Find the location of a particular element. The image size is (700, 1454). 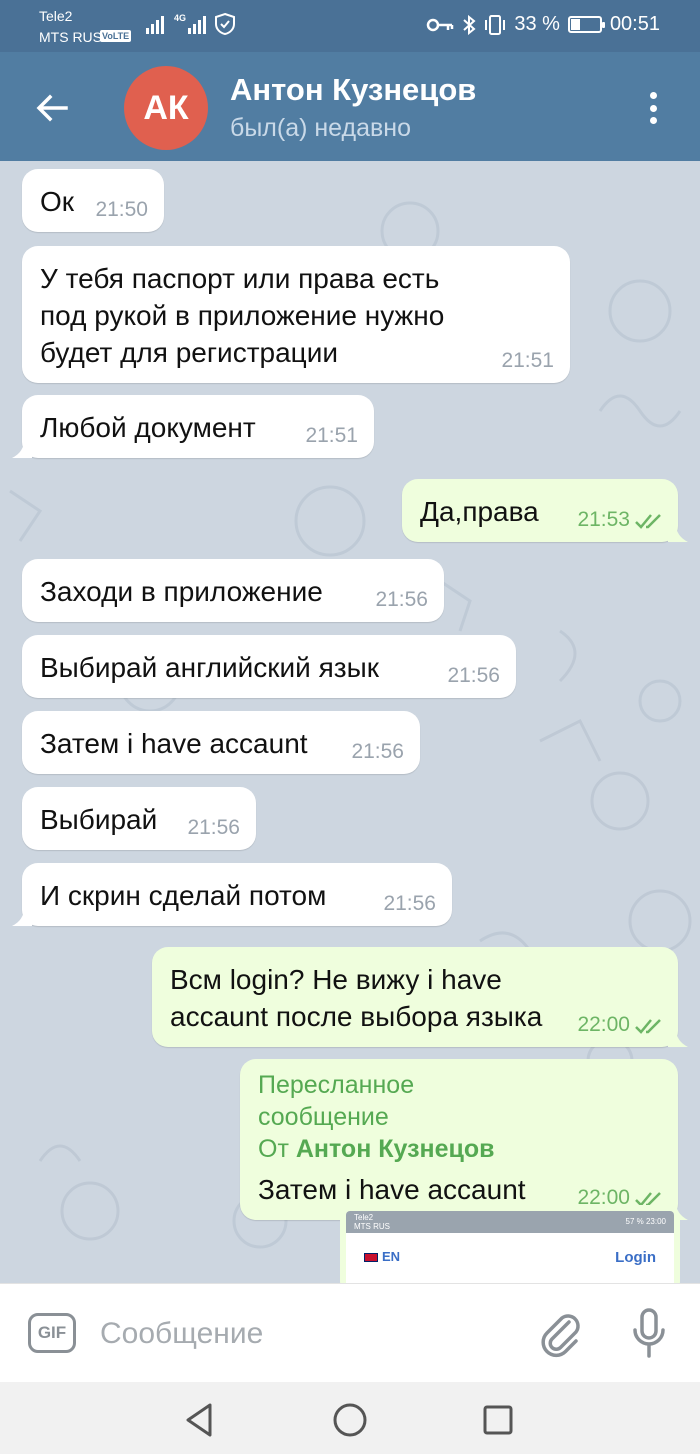

system-nav-bar is located at coordinates (350, 1418).